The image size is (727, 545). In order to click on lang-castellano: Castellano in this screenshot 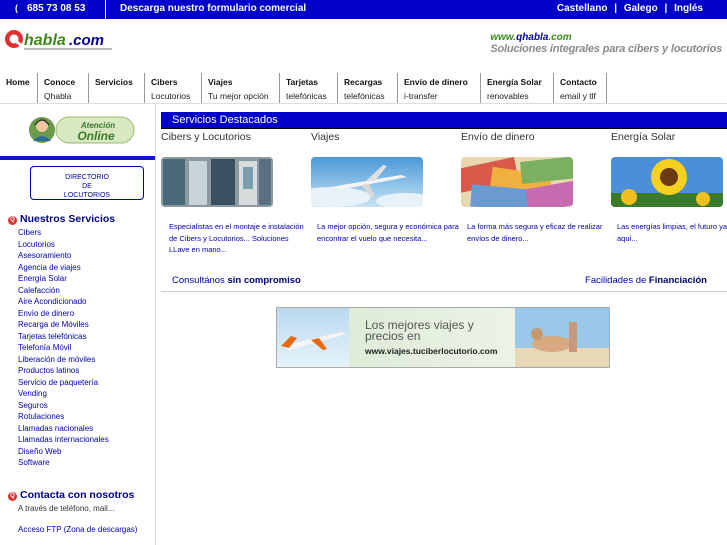, I will do `click(582, 8)`.